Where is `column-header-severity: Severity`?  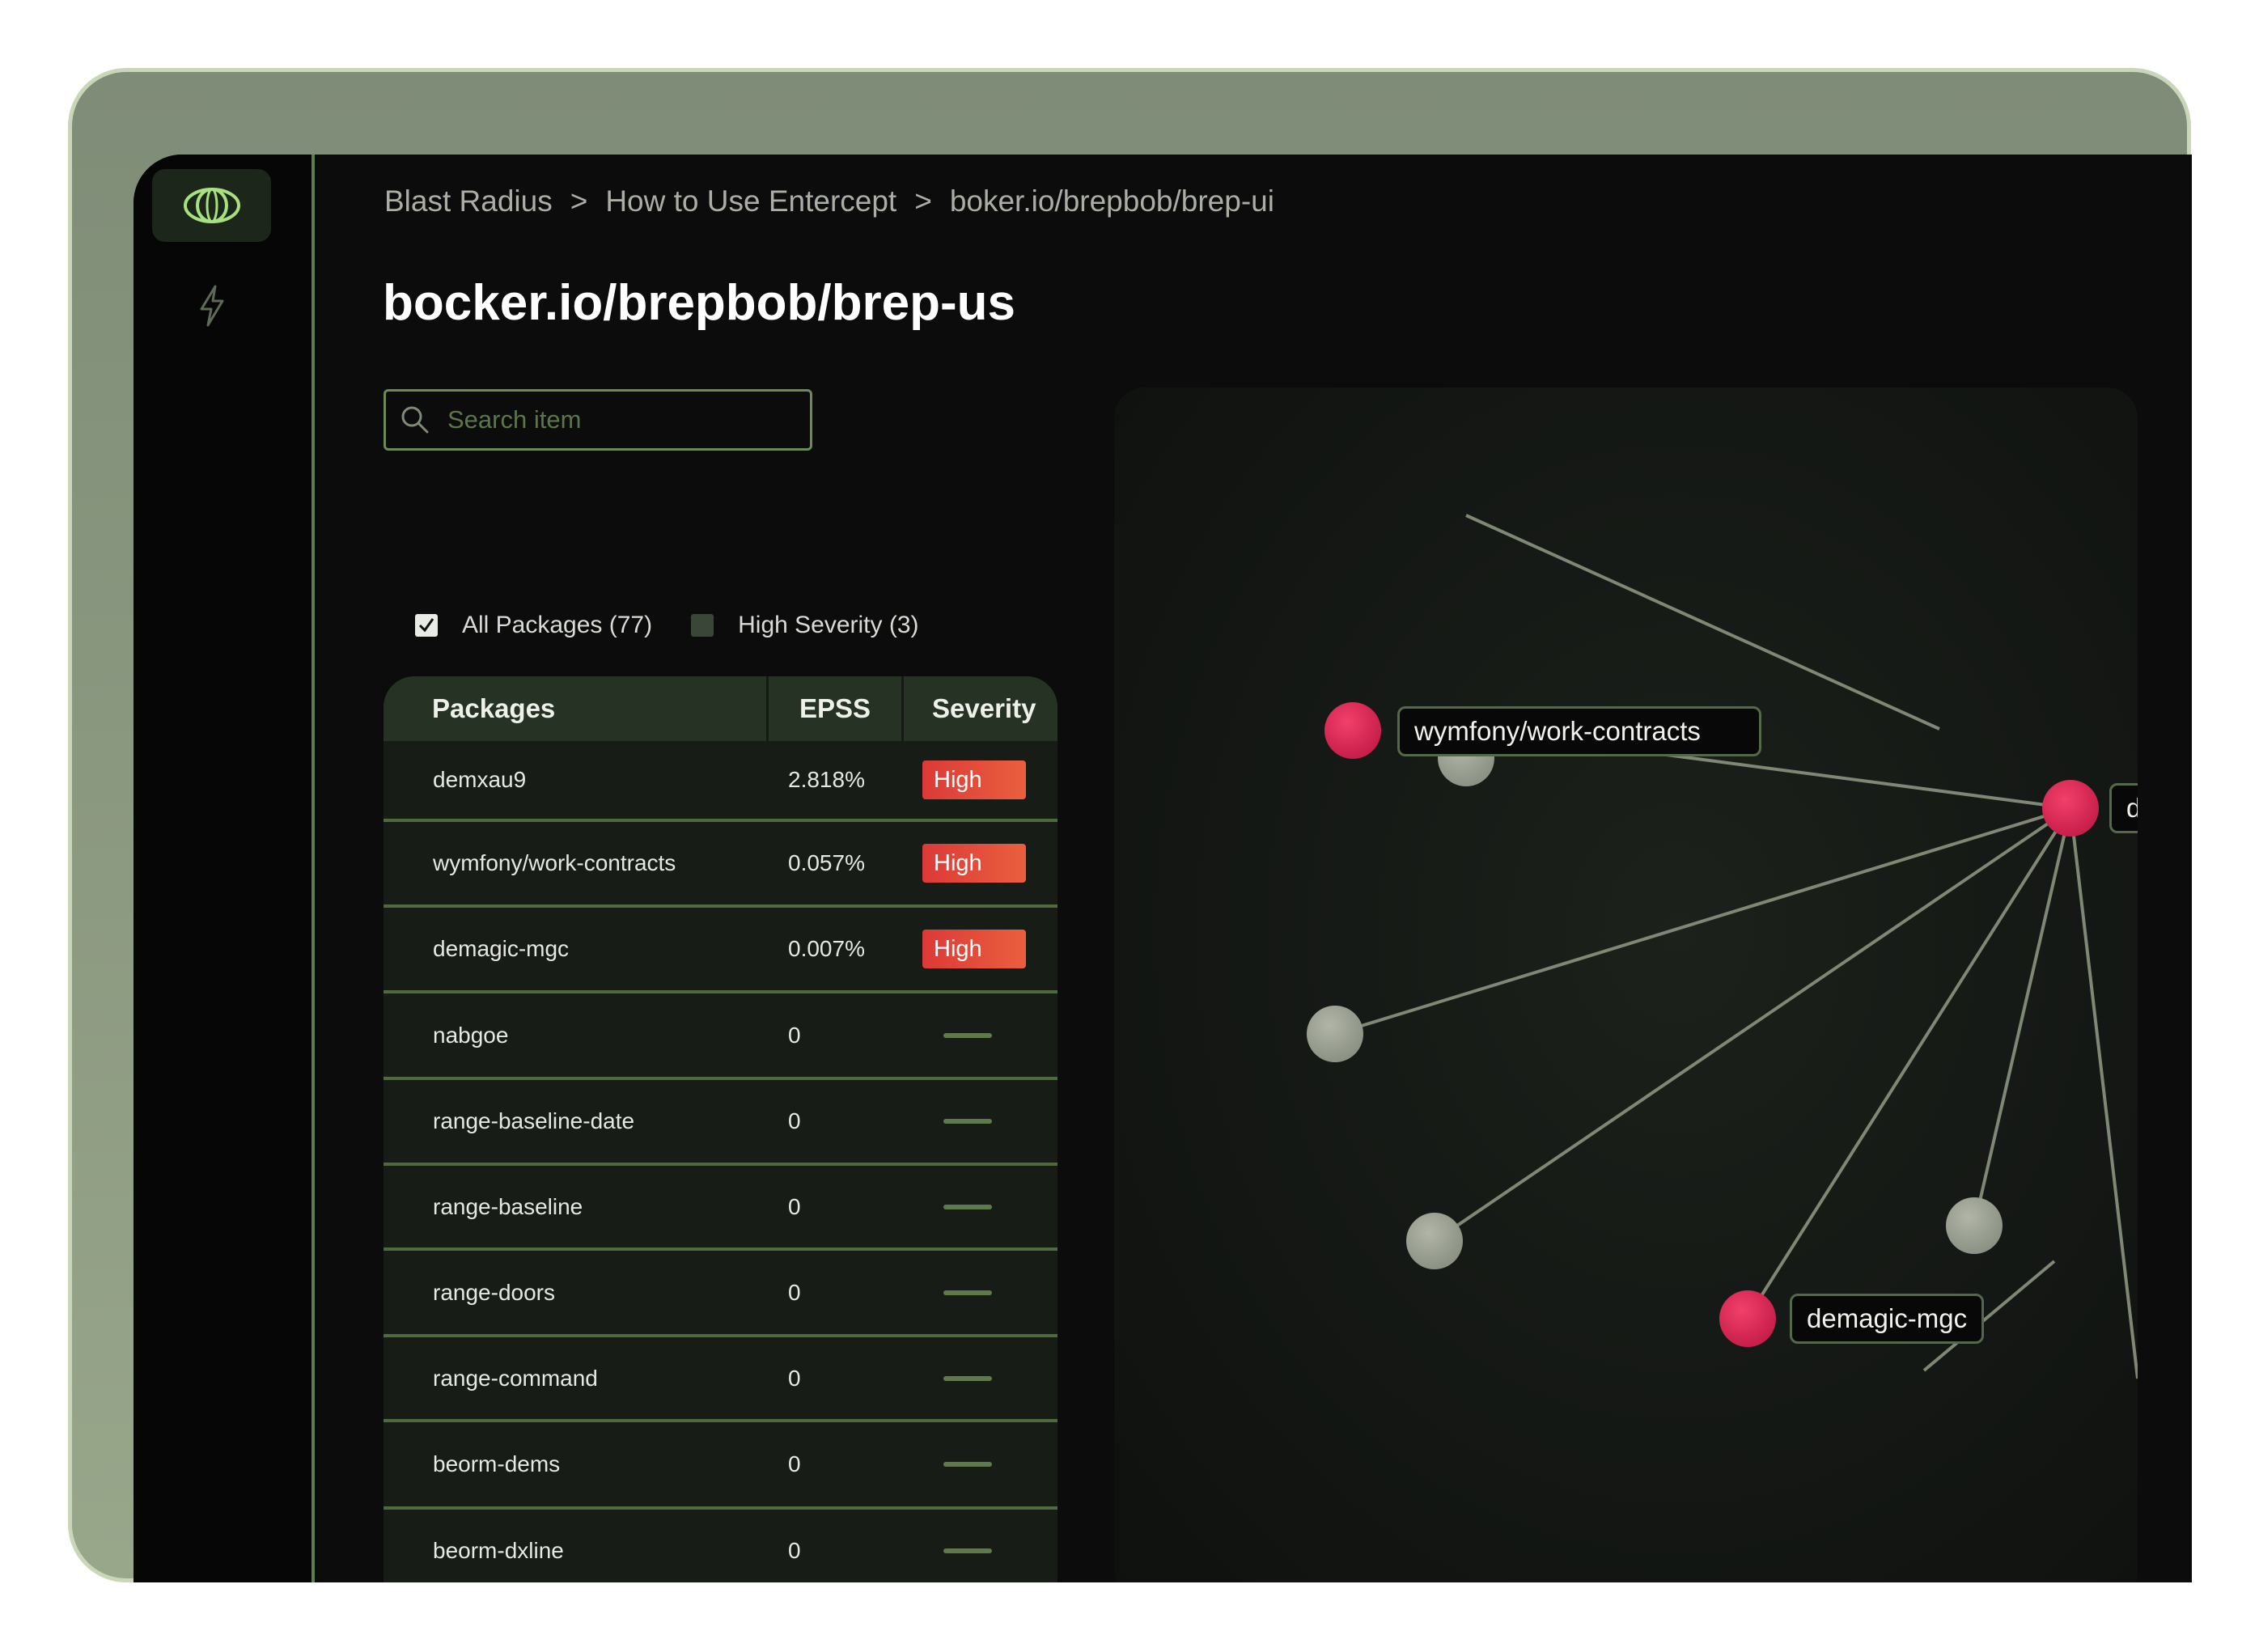
column-header-severity: Severity is located at coordinates (984, 708).